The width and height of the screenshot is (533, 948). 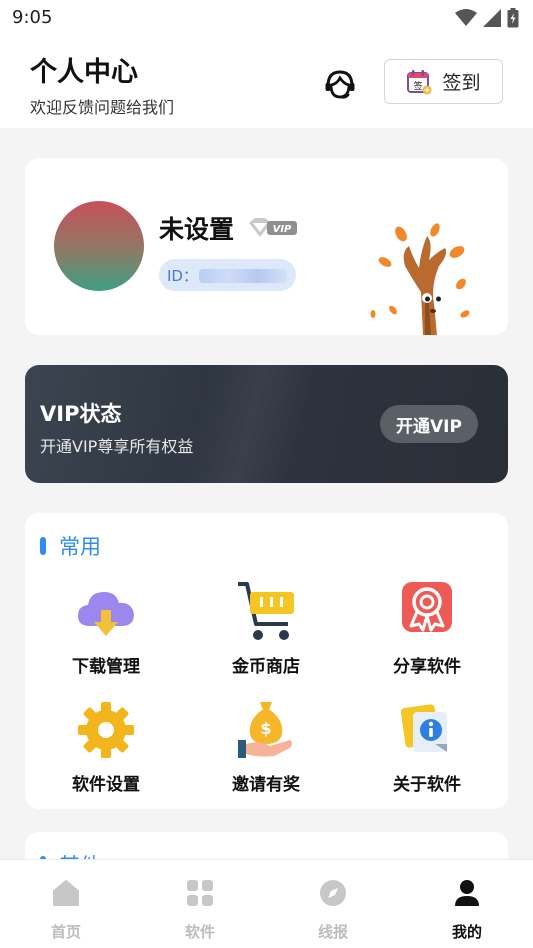 What do you see at coordinates (182, 276) in the screenshot?
I see `user-id-label: ID：` at bounding box center [182, 276].